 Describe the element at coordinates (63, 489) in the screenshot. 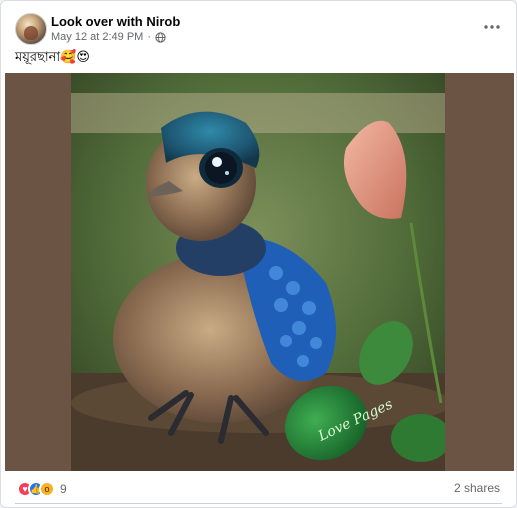

I see `reaction-count: 9` at that location.